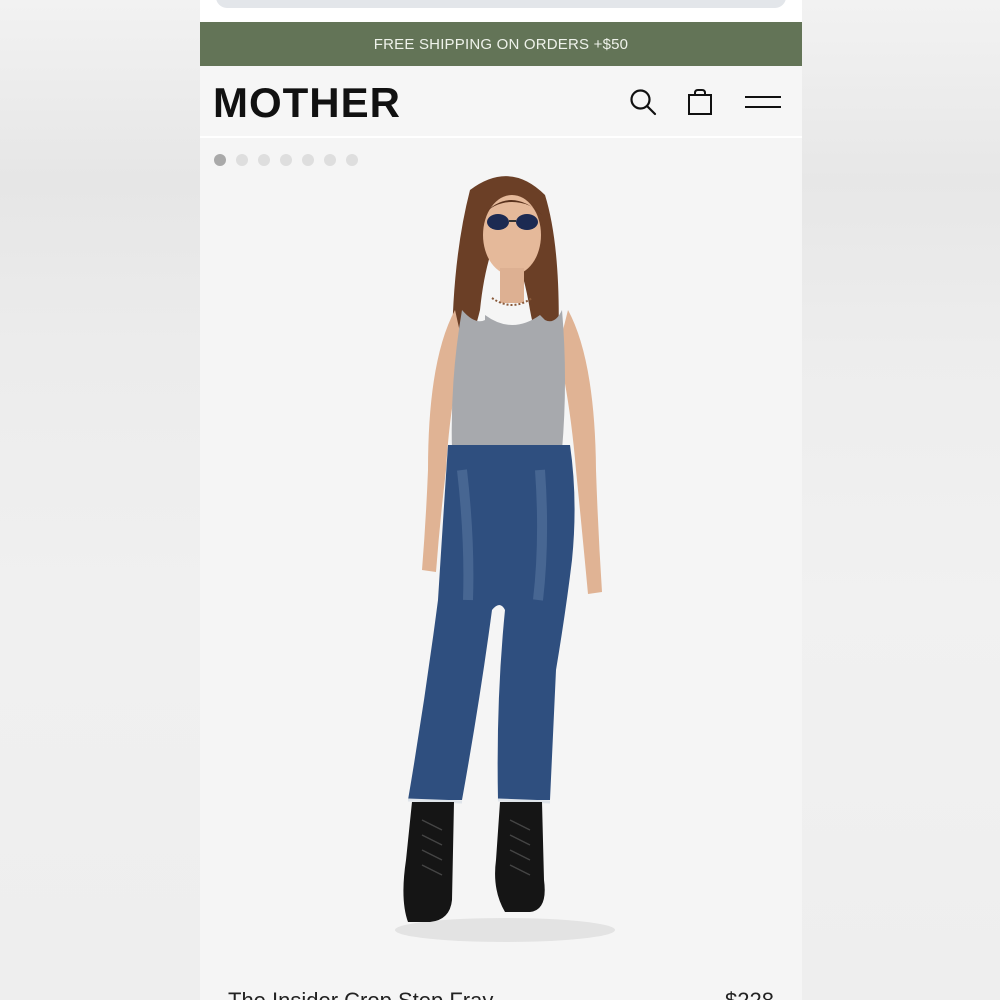 This screenshot has height=1000, width=1000. I want to click on product-price: $228, so click(749, 994).